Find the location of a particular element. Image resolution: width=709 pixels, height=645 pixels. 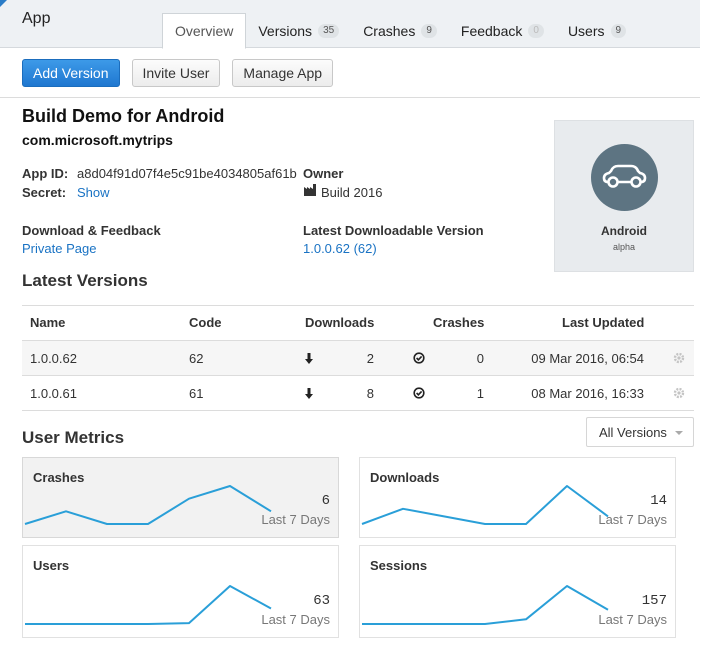

metric-card-users: Users 63 Last 7 Days is located at coordinates (180, 591).